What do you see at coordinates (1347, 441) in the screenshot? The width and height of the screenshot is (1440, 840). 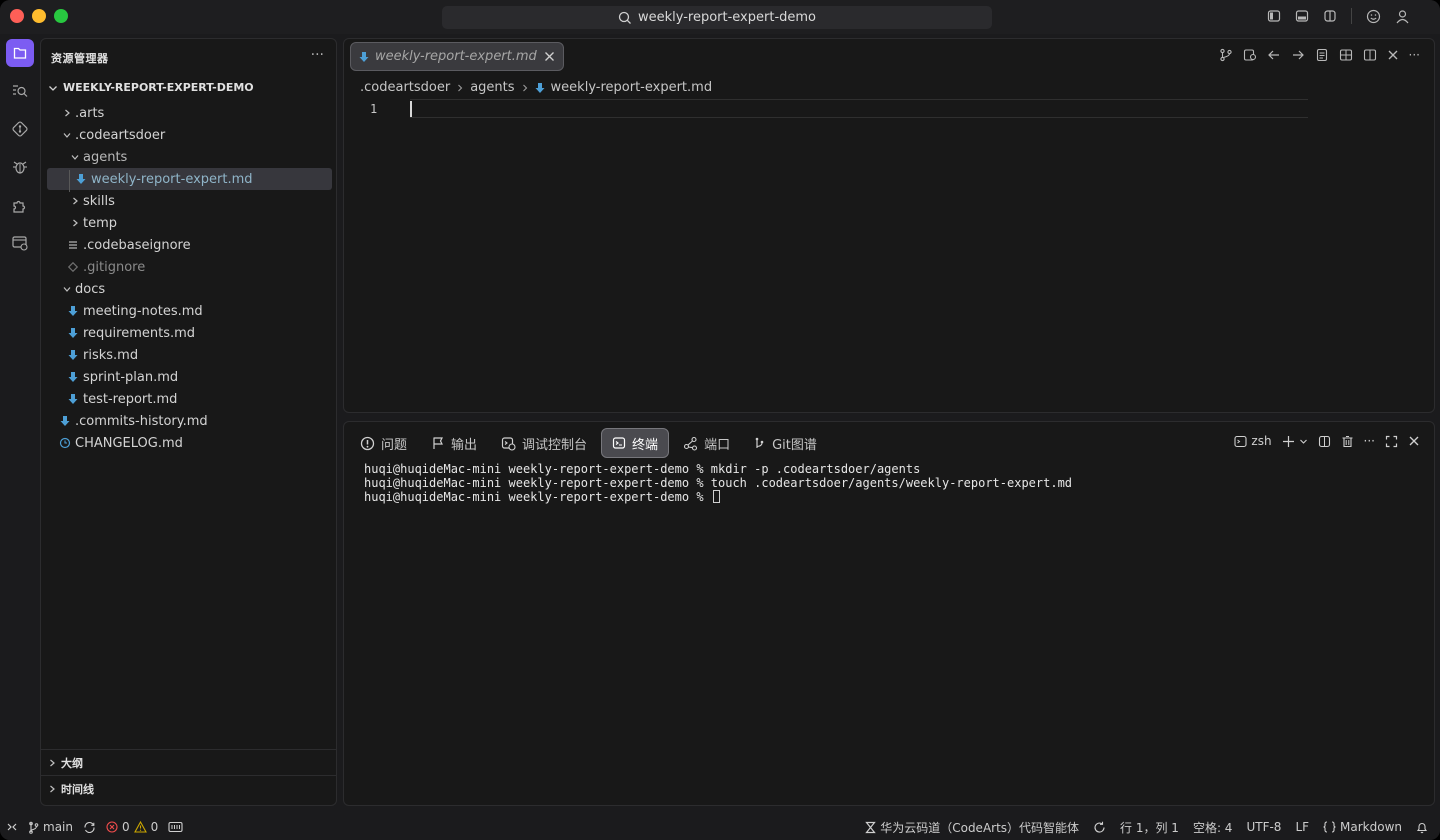 I see `trash-icon` at bounding box center [1347, 441].